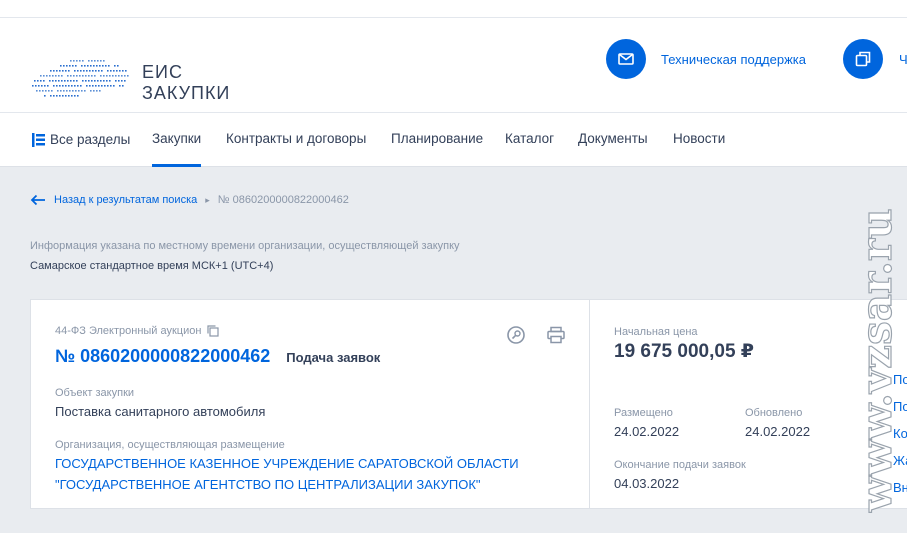 The image size is (907, 533). Describe the element at coordinates (656, 332) in the screenshot. I see `price-label: Начальная цена` at that location.